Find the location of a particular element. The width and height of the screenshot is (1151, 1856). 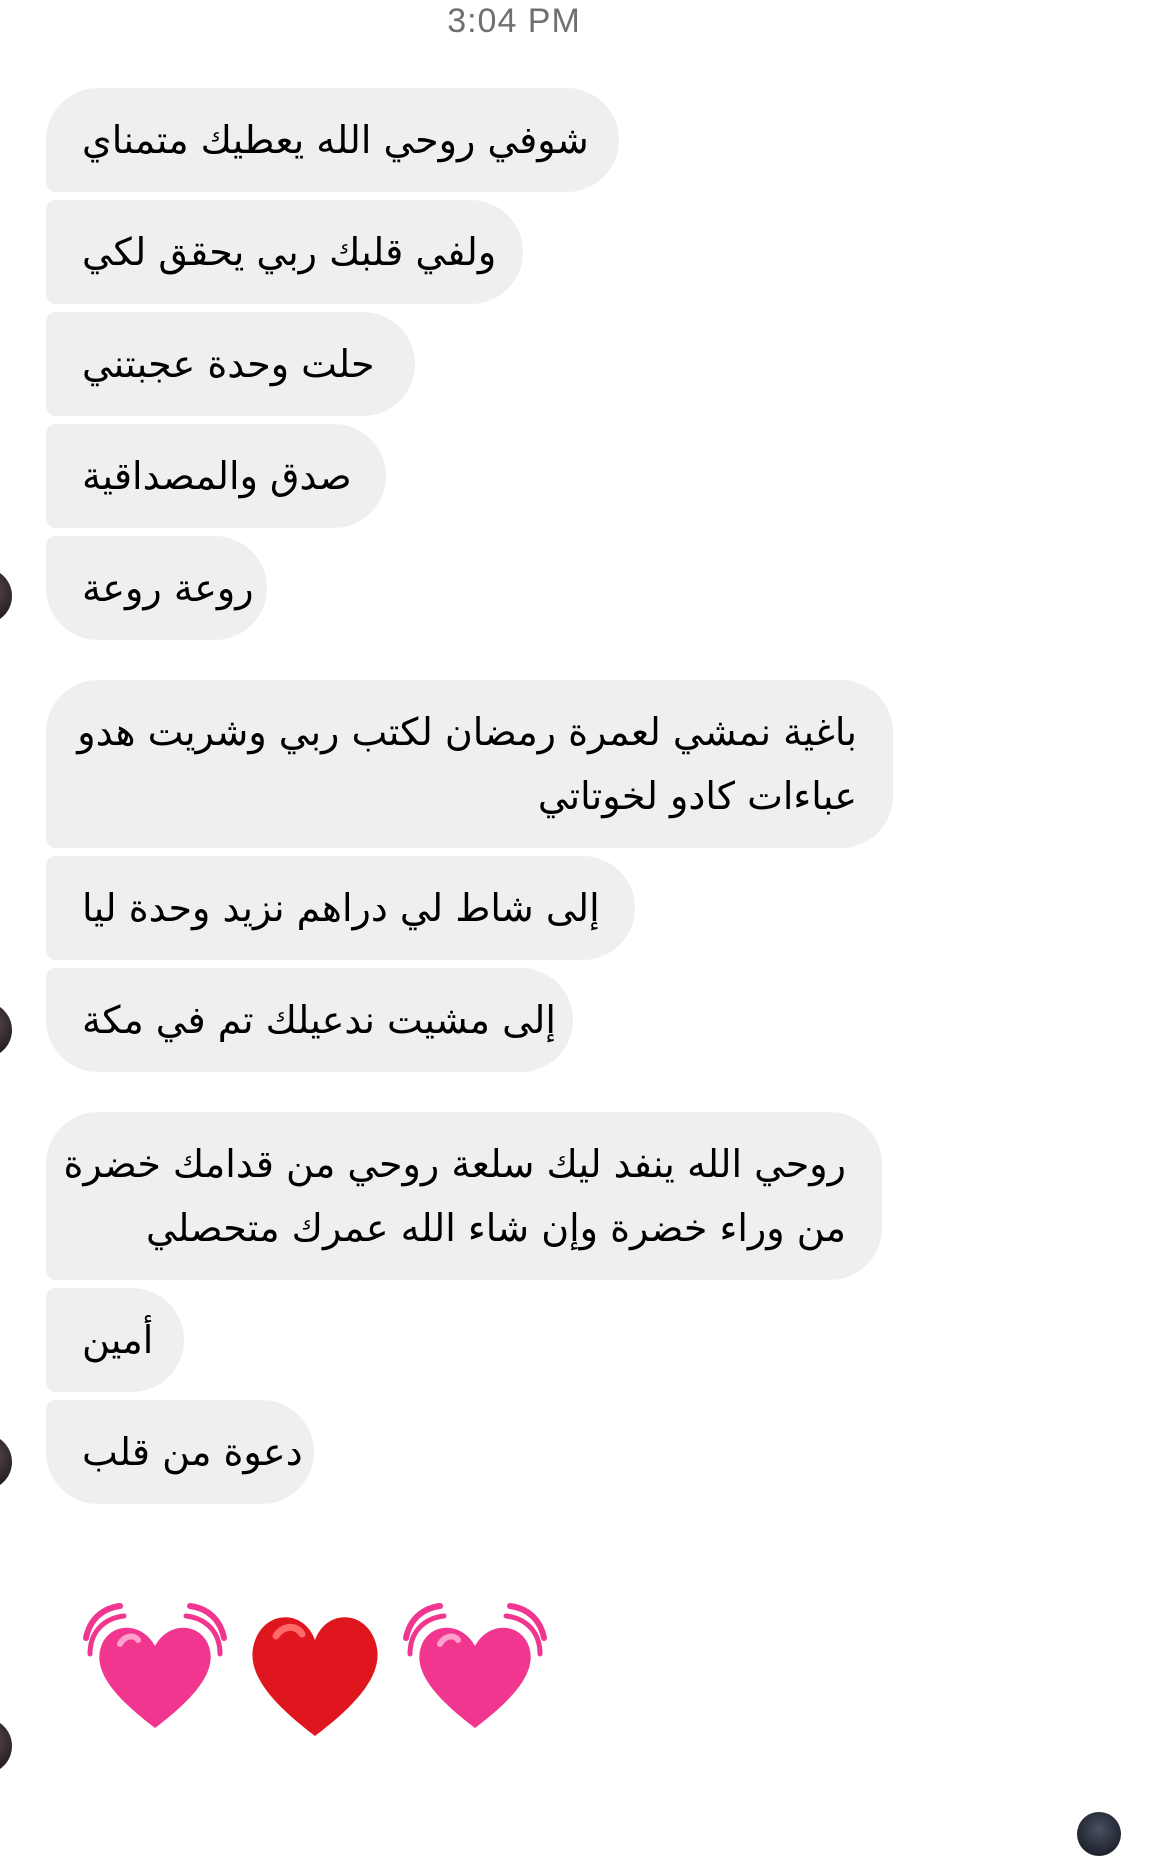

message-text-line: عباءات كادو لخوتاتي is located at coordinates (697, 796).